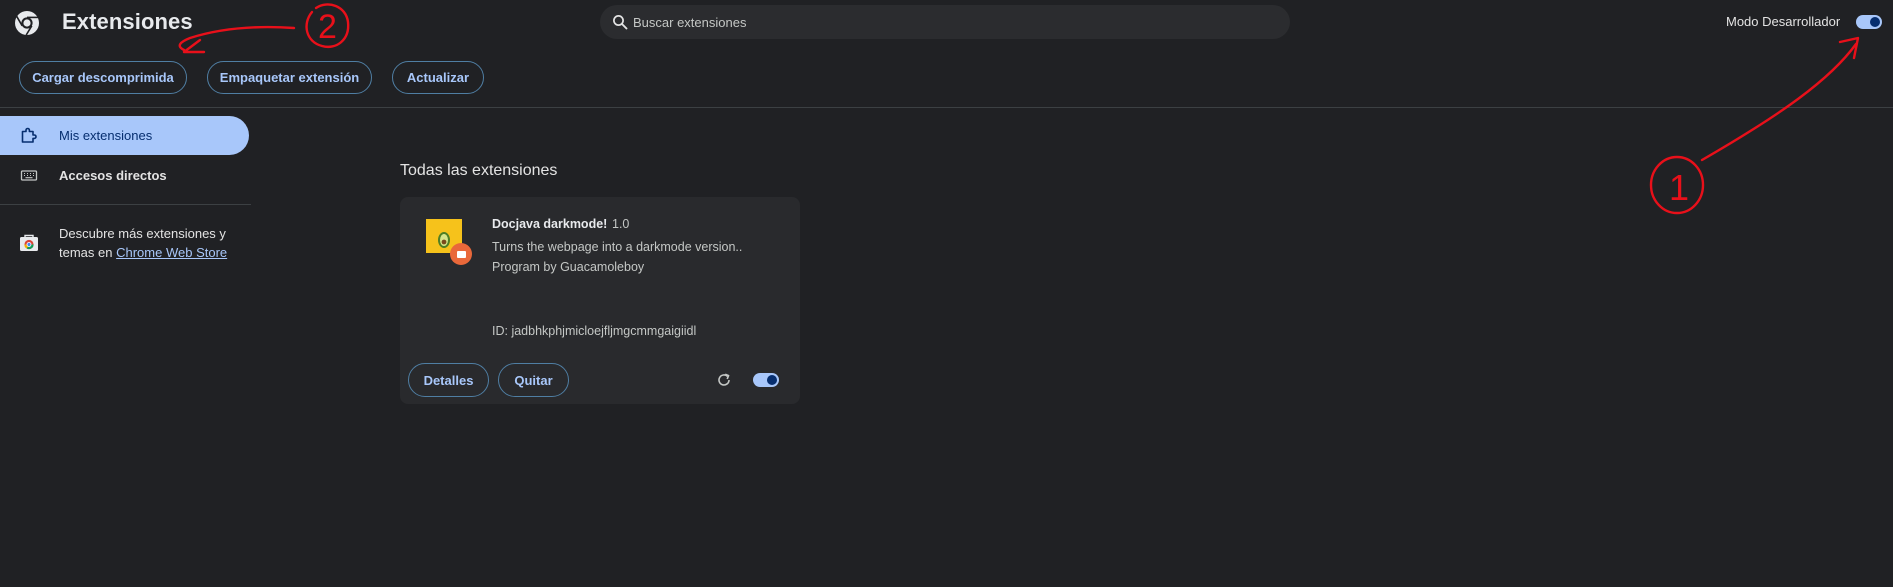 This screenshot has height=587, width=1893. I want to click on sidebar-item-my-extensions: Mis extensiones, so click(124, 135).